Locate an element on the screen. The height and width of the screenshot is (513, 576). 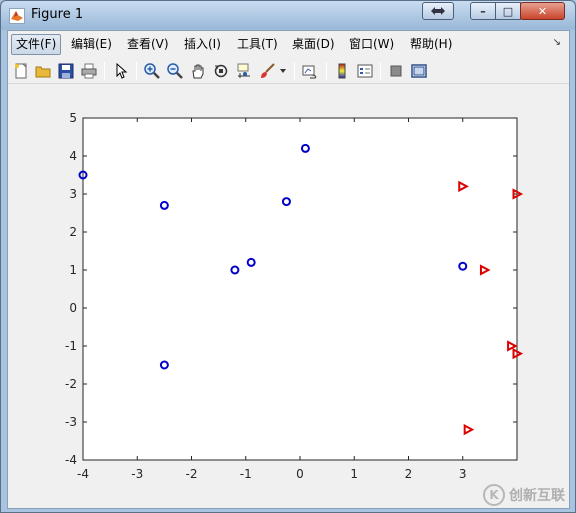
zoom-in-icon is located at coordinates (152, 71).